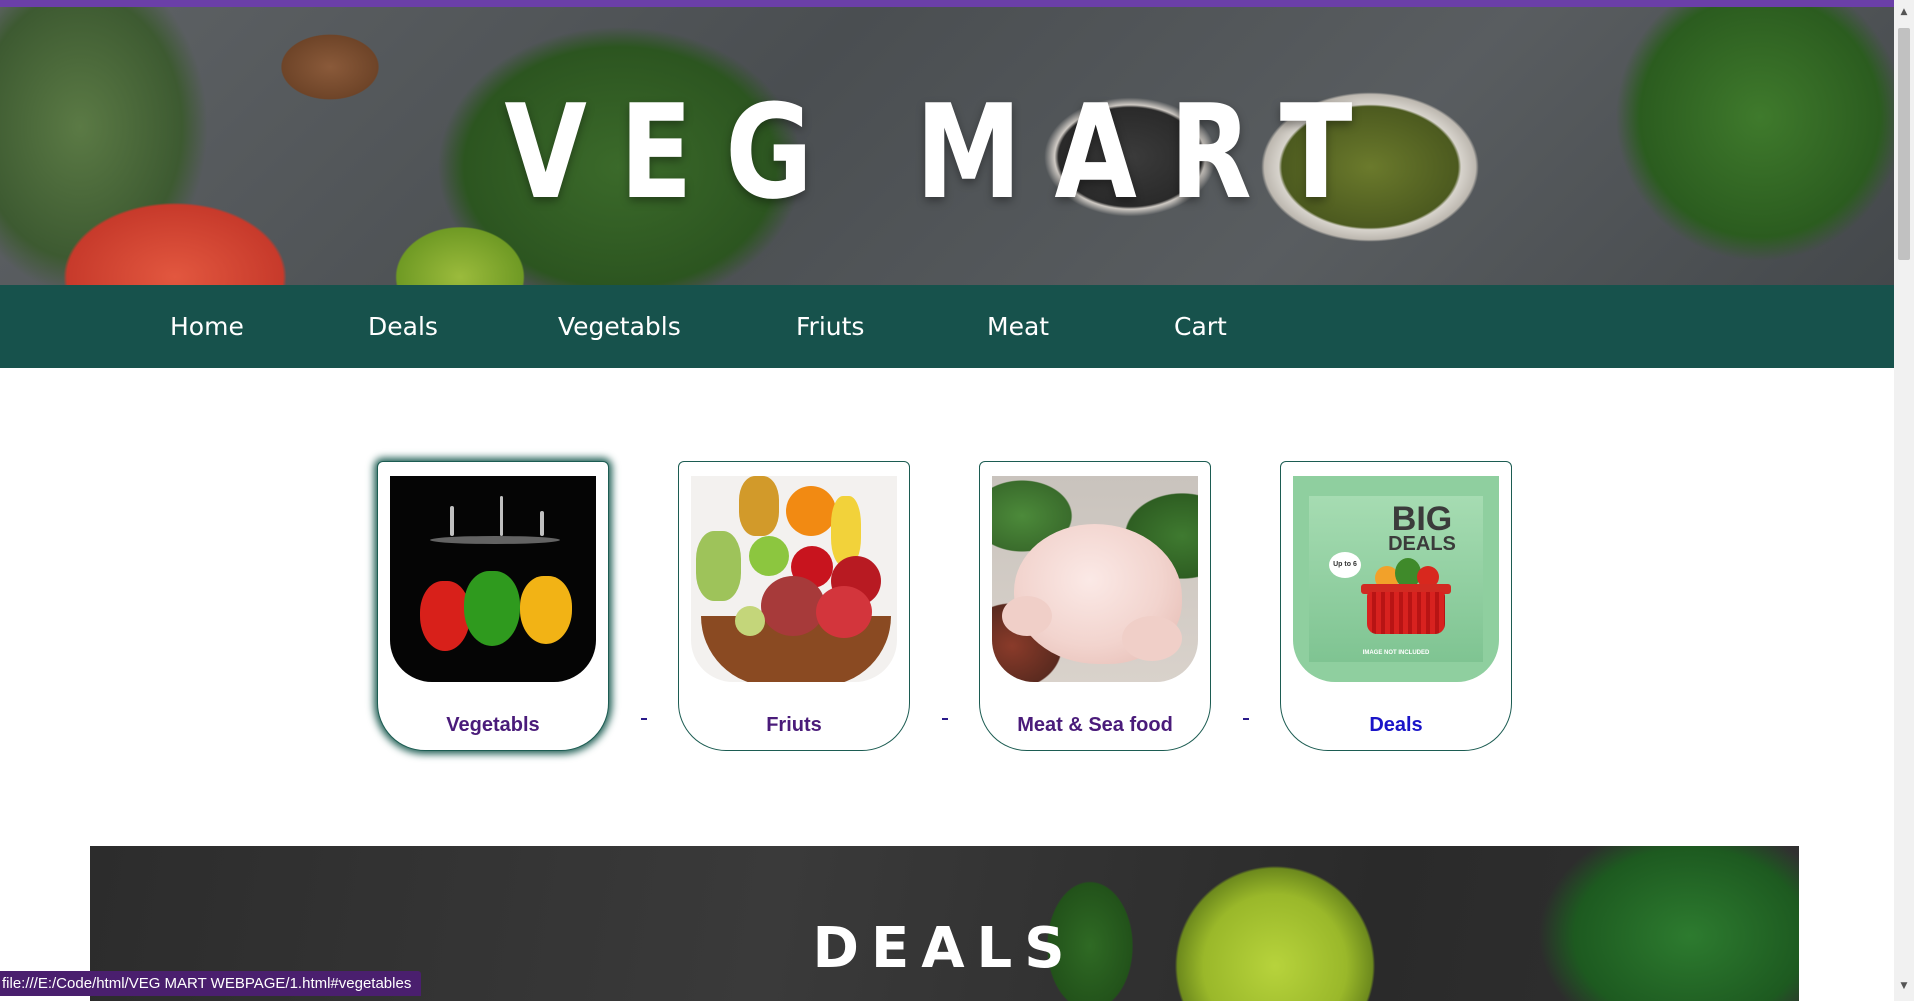 The width and height of the screenshot is (1914, 1001). What do you see at coordinates (830, 326) in the screenshot?
I see `nav-fruits: Friuts` at bounding box center [830, 326].